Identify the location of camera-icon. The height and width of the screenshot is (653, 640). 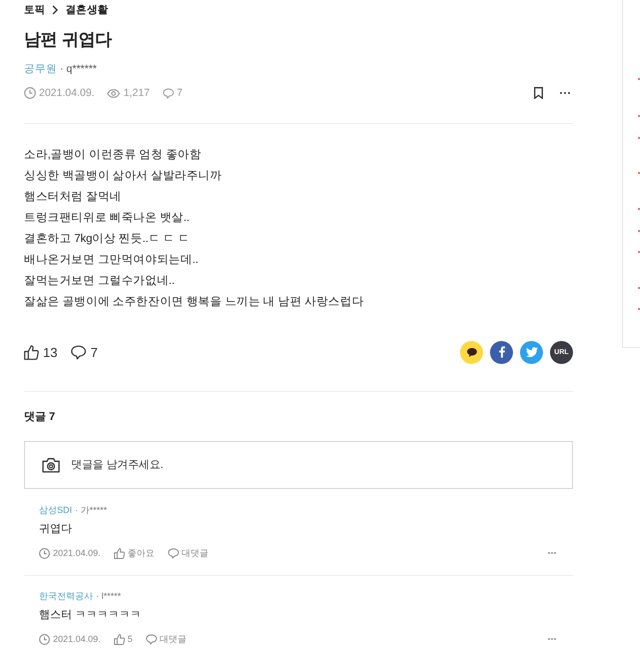
(51, 465).